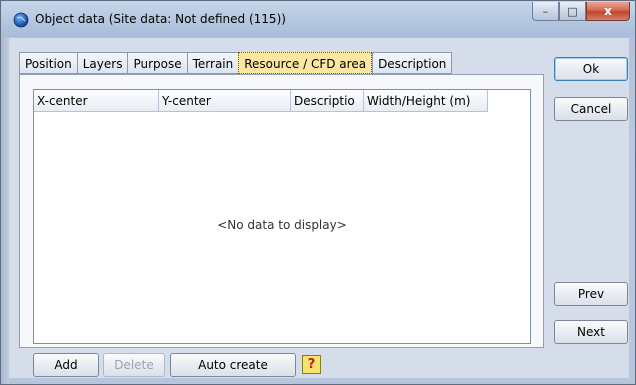  Describe the element at coordinates (21, 20) in the screenshot. I see `globe-icon` at that location.